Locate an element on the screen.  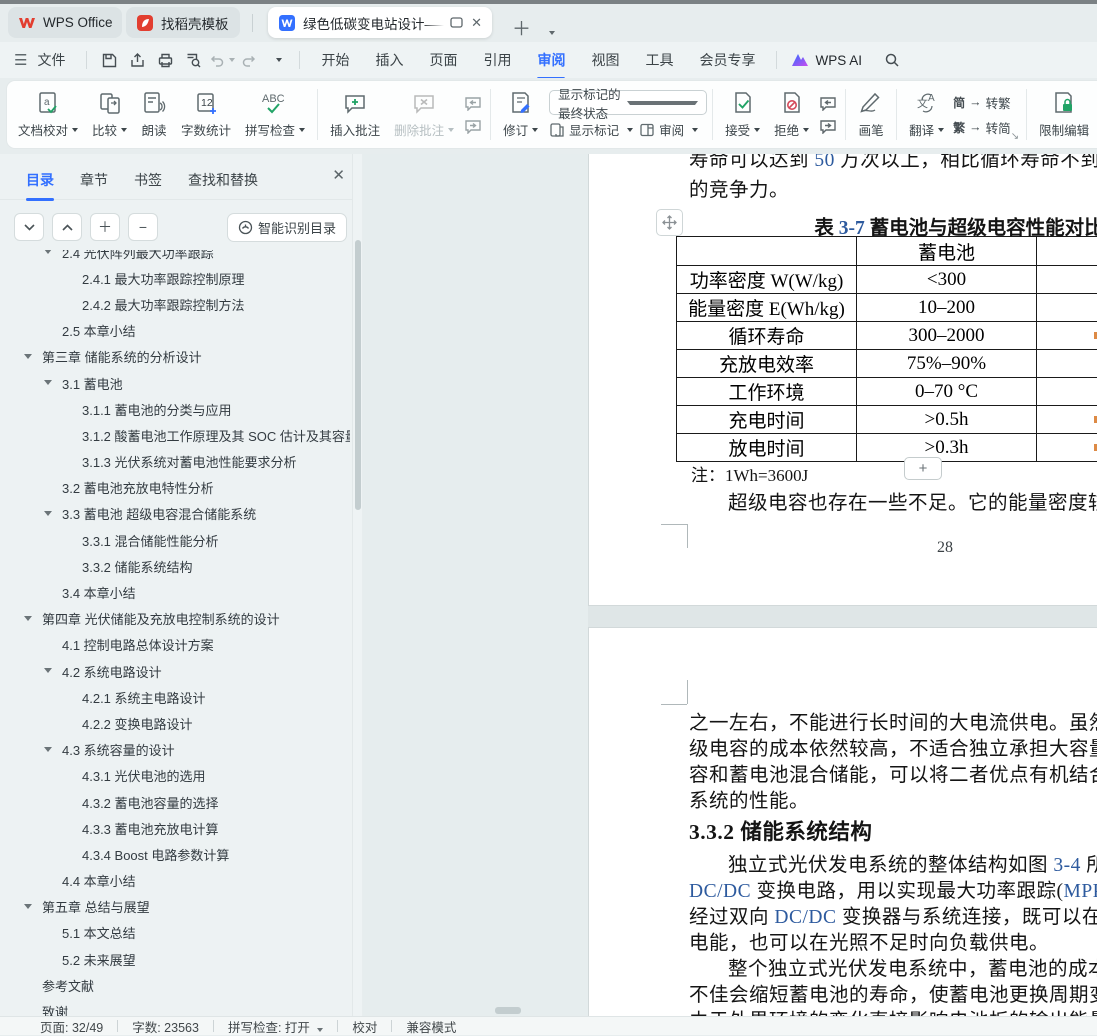
menu-home: 开始 is located at coordinates (335, 60).